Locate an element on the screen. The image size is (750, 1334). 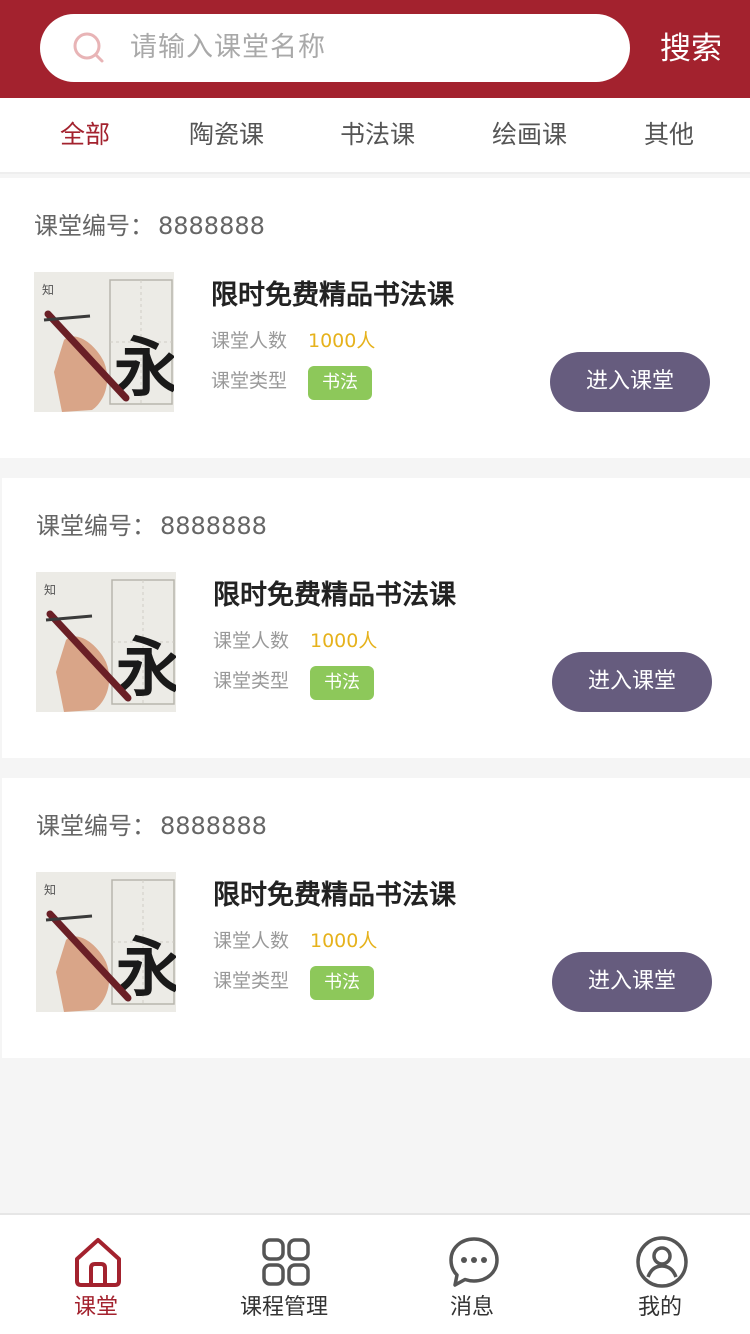
bottom-nav: 课堂 课程管理 消息 我的 is located at coordinates (375, 1273).